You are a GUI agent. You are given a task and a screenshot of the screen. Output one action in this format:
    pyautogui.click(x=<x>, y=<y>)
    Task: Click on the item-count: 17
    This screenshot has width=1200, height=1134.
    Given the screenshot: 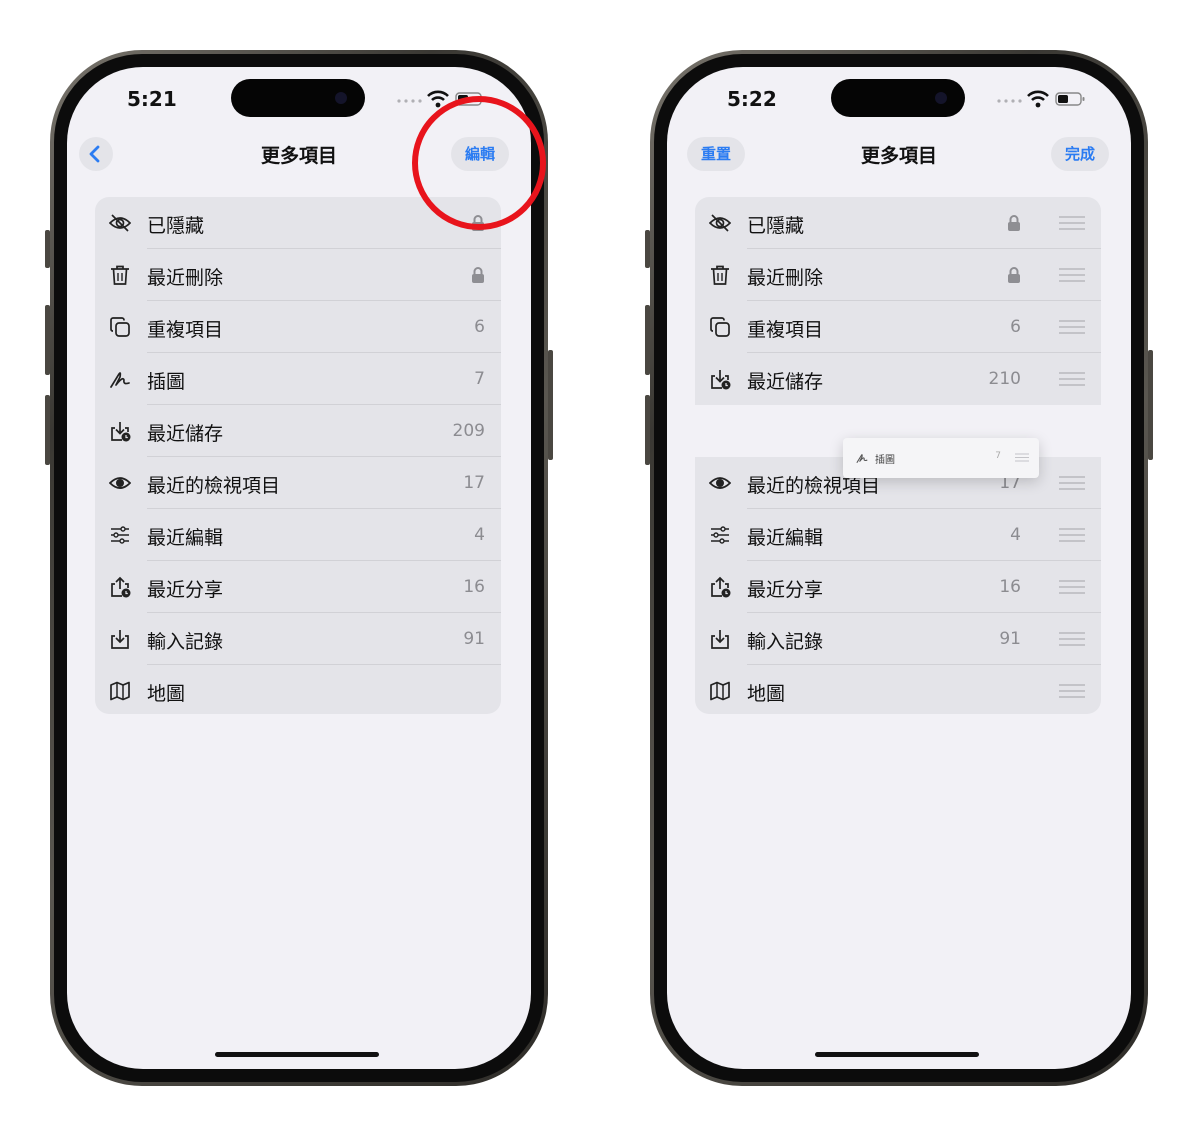 What is the action you would take?
    pyautogui.click(x=474, y=483)
    